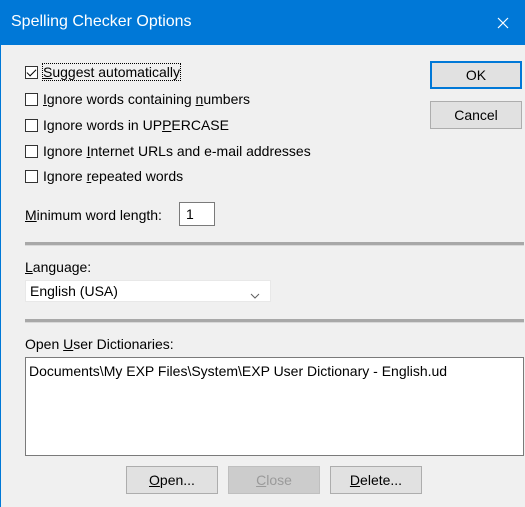 The width and height of the screenshot is (525, 507). What do you see at coordinates (197, 214) in the screenshot?
I see `min-word-length-input: 1` at bounding box center [197, 214].